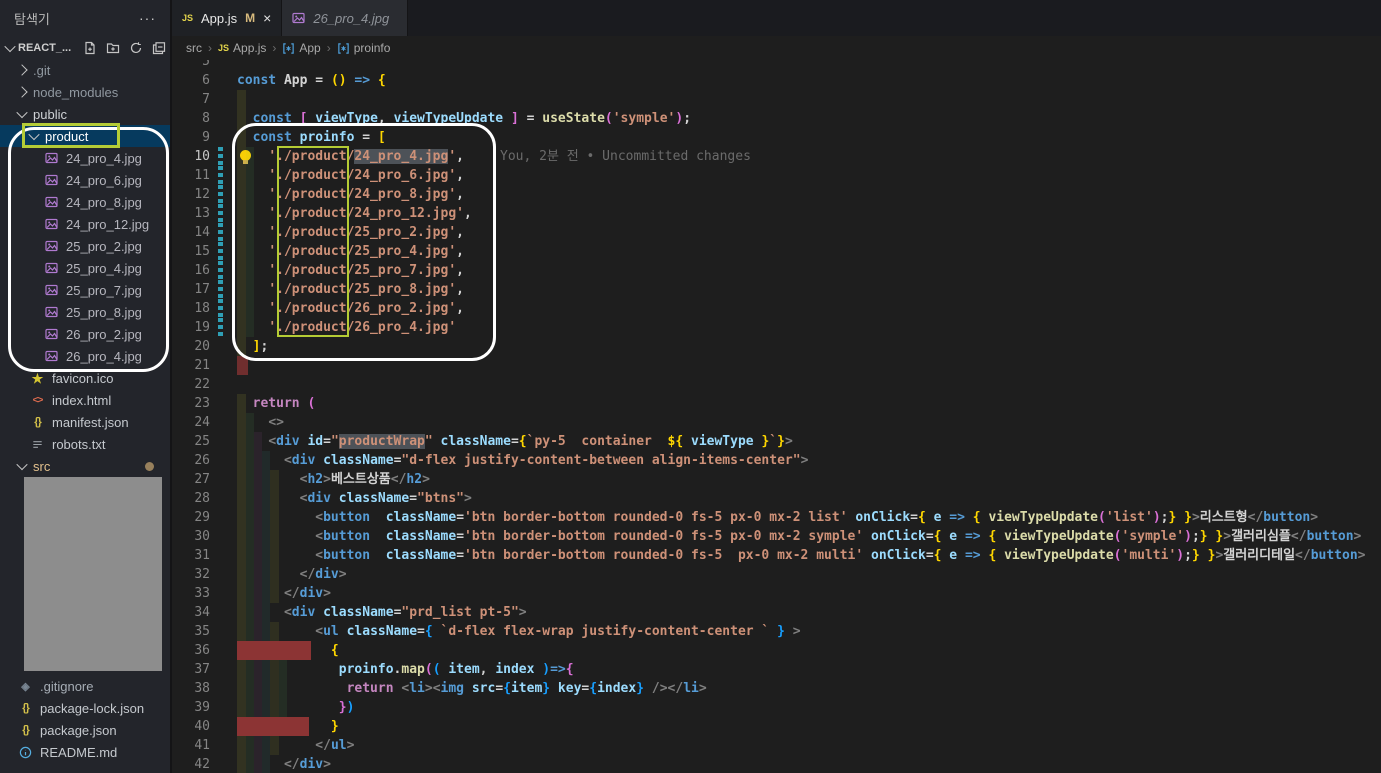  I want to click on tree-item-24_pro_4.jpg: 24_pro_4.jpg, so click(85, 158).